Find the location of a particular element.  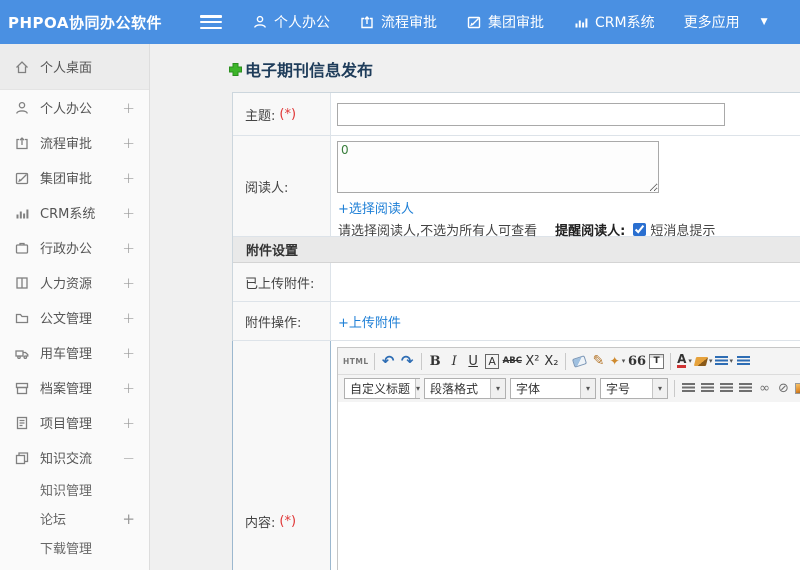

topnav-personal-office: 个人办公 is located at coordinates (291, 22).